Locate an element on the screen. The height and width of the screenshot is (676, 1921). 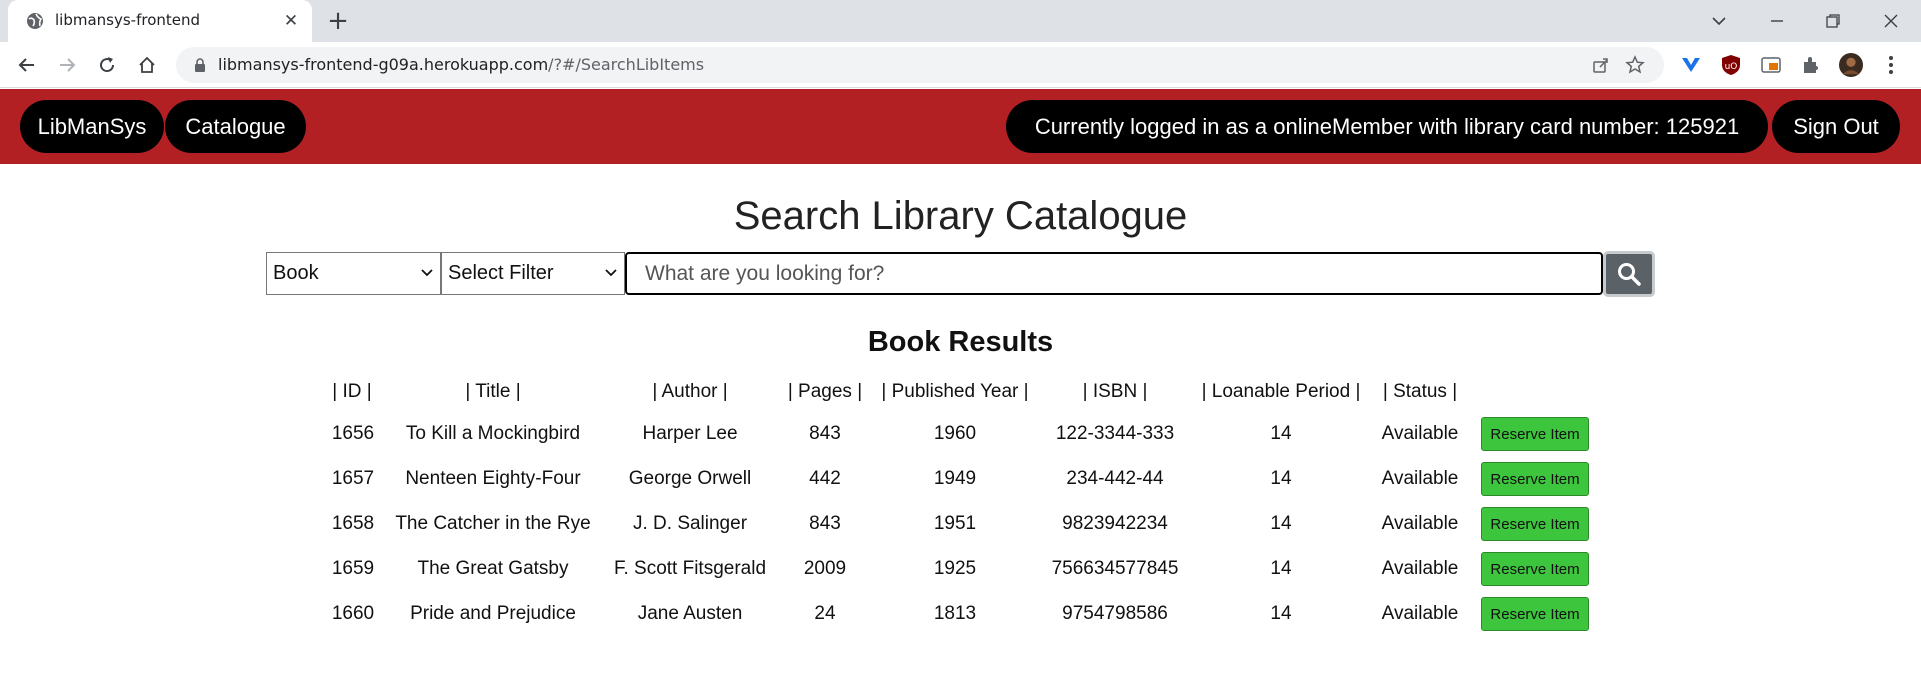
cell-title: Pride and Prejudice is located at coordinates (493, 613).